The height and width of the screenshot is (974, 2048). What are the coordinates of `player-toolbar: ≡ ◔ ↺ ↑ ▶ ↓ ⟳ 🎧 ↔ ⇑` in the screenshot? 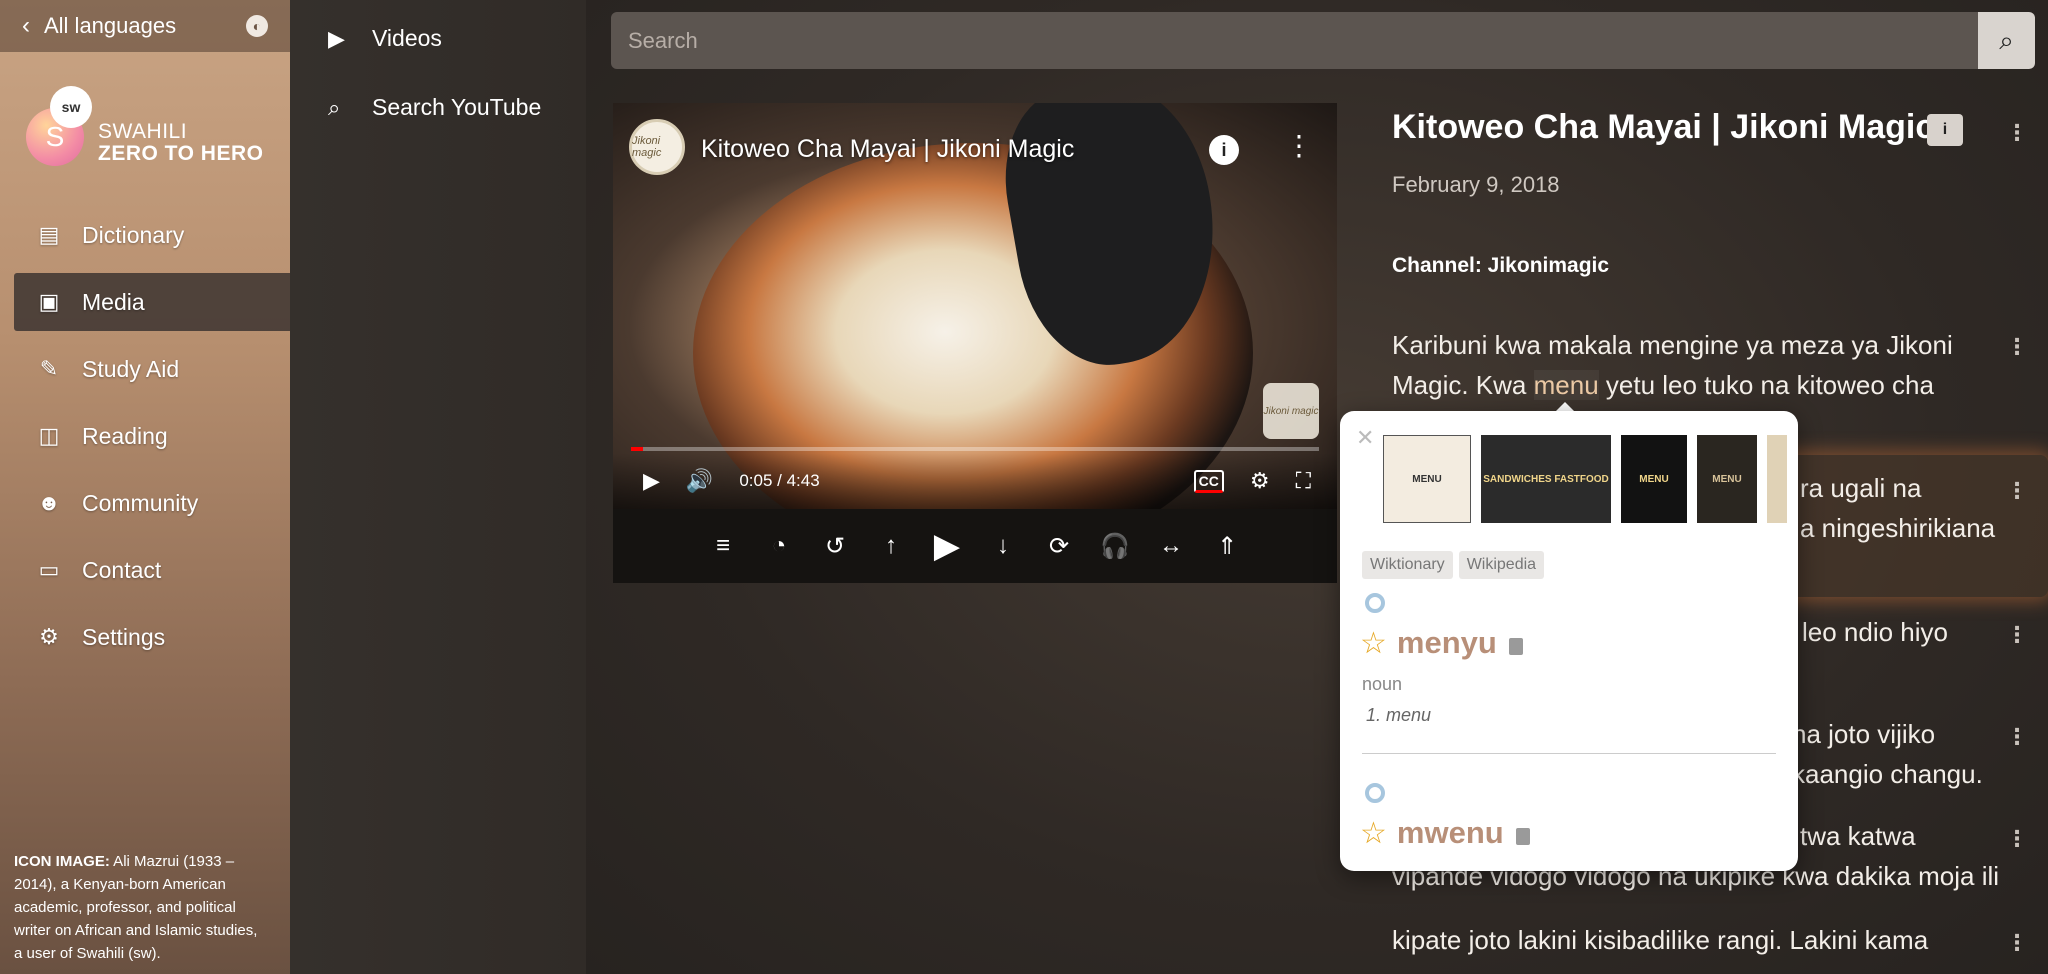 It's located at (975, 546).